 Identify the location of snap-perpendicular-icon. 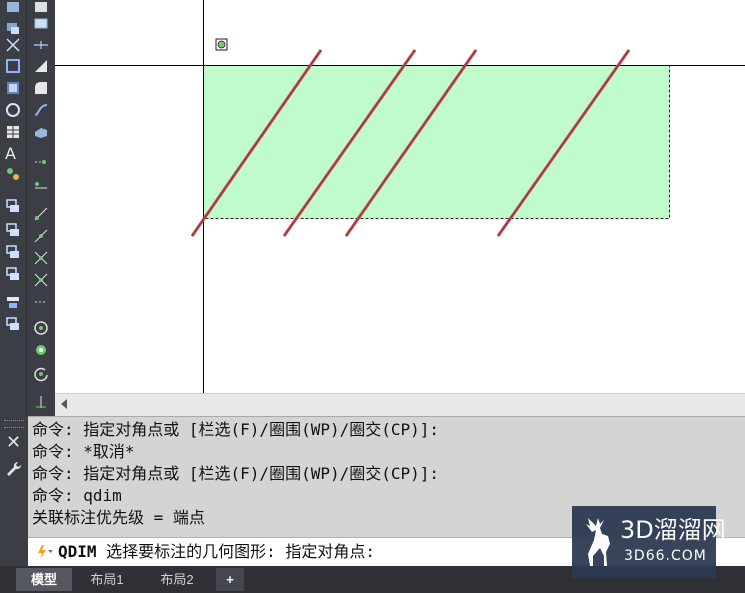
(41, 302).